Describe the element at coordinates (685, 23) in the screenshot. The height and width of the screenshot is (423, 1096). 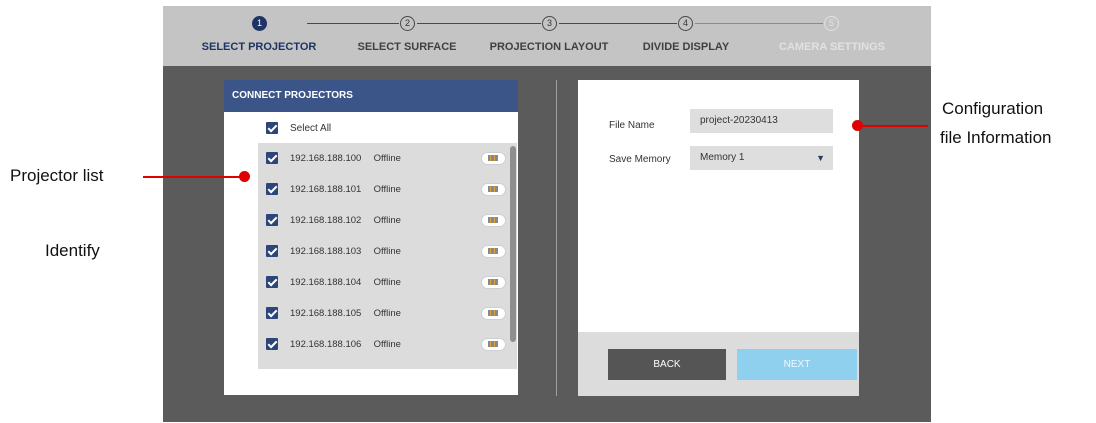
I see `step-4-indicator: 4` at that location.